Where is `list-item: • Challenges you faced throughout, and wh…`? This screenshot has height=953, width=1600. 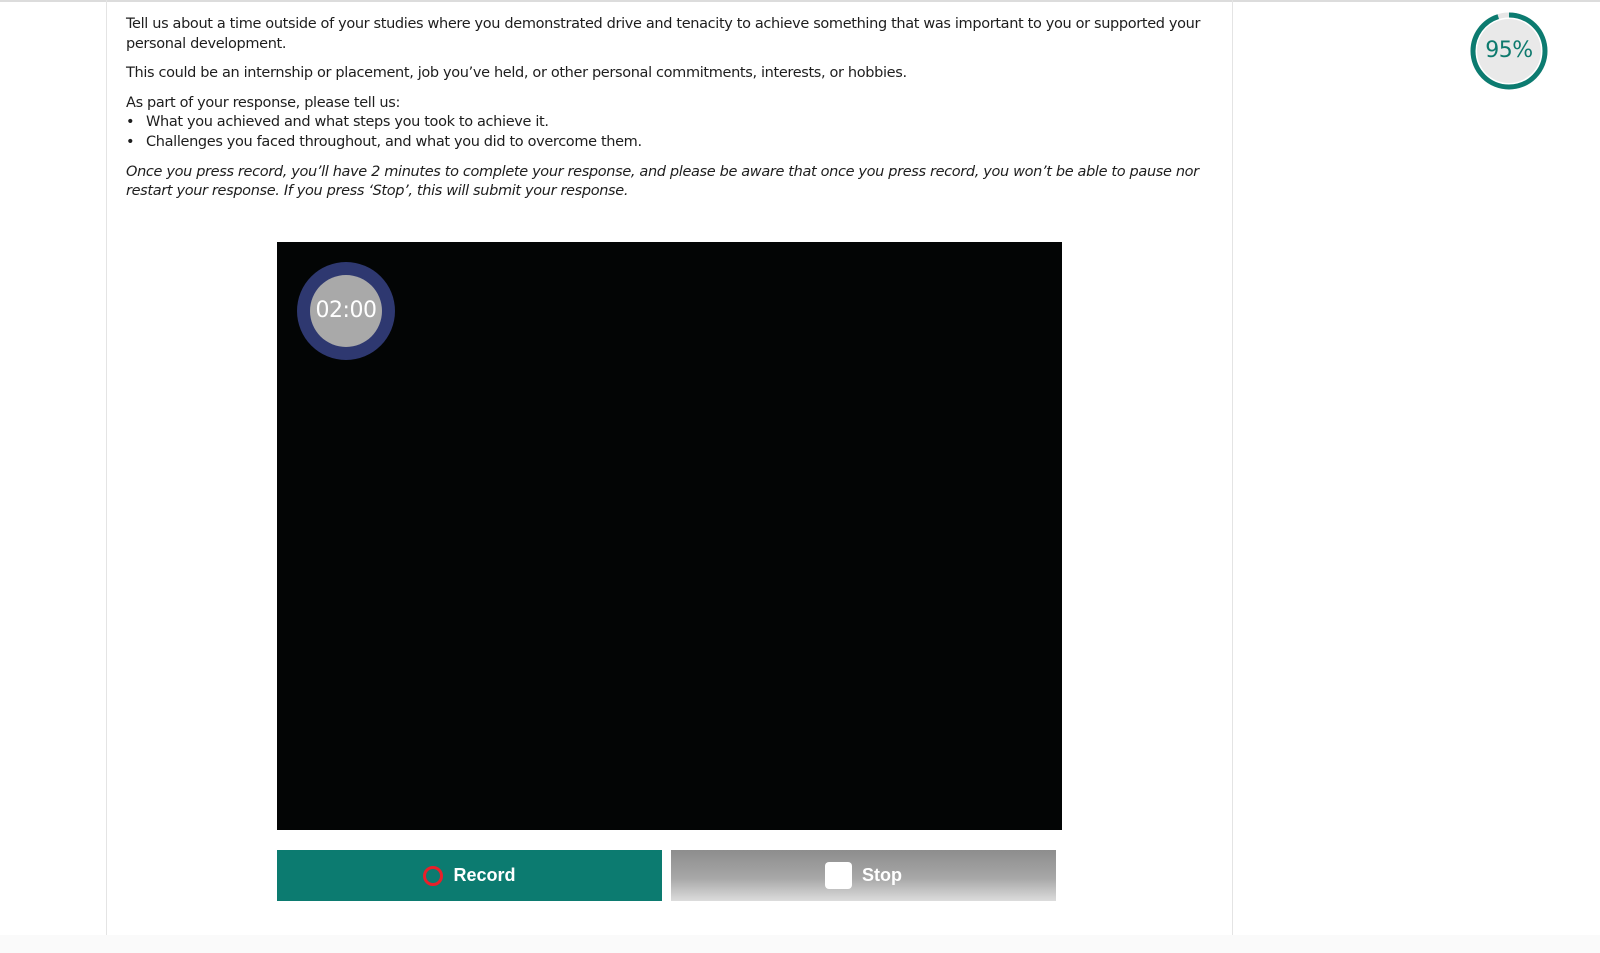 list-item: • Challenges you faced throughout, and wh… is located at coordinates (671, 143).